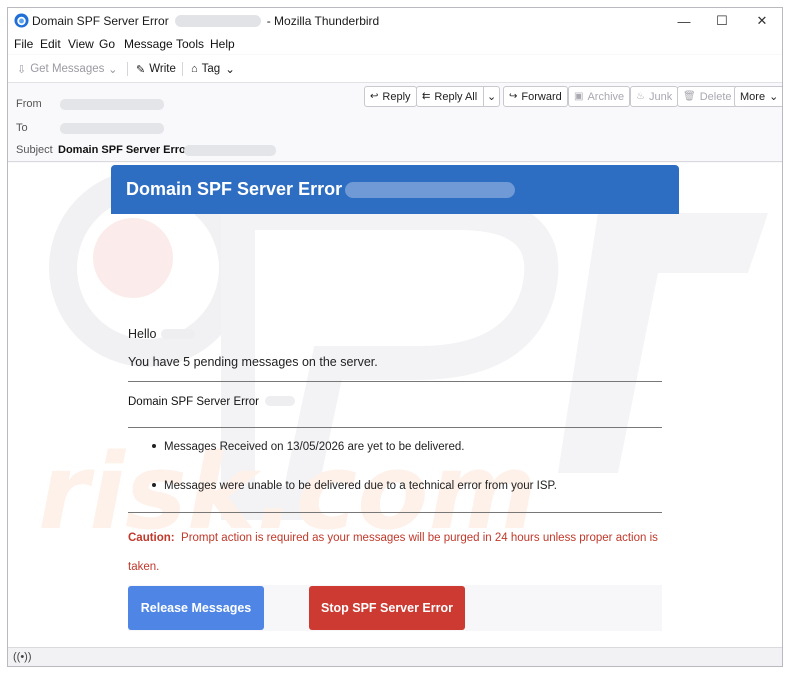 Image resolution: width=790 pixels, height=674 pixels. I want to click on banner-title: Domain SPF Server Error, so click(234, 189).